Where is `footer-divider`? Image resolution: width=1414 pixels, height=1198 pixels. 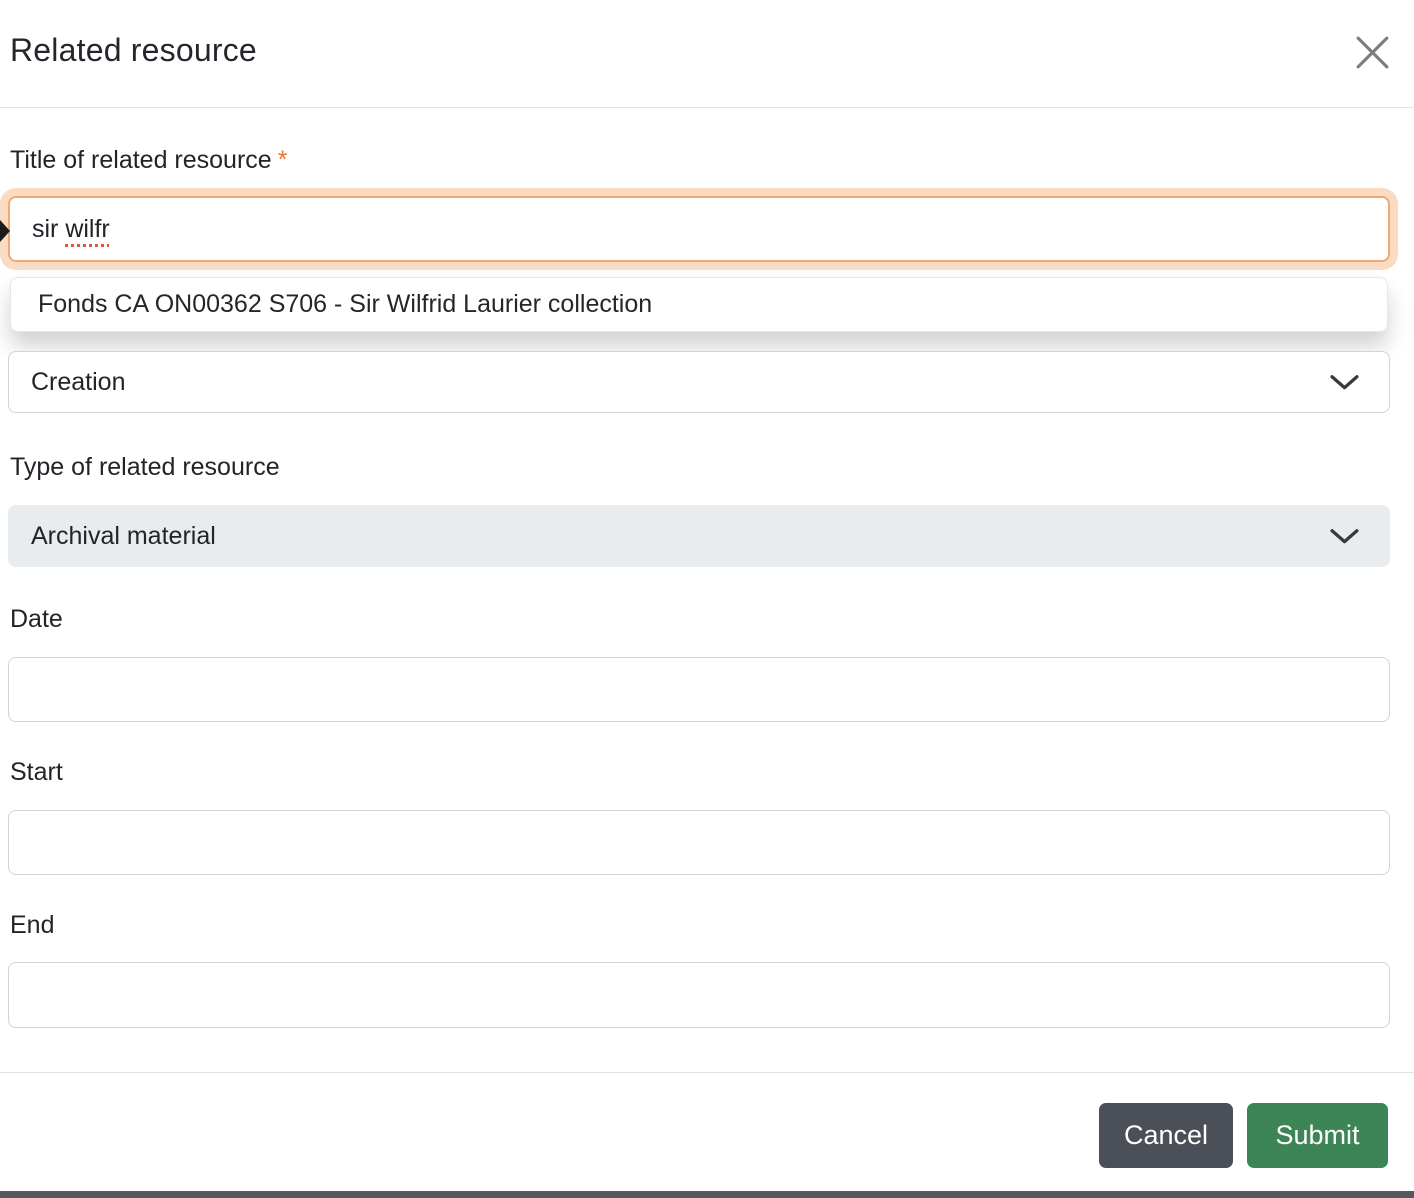
footer-divider is located at coordinates (707, 1072).